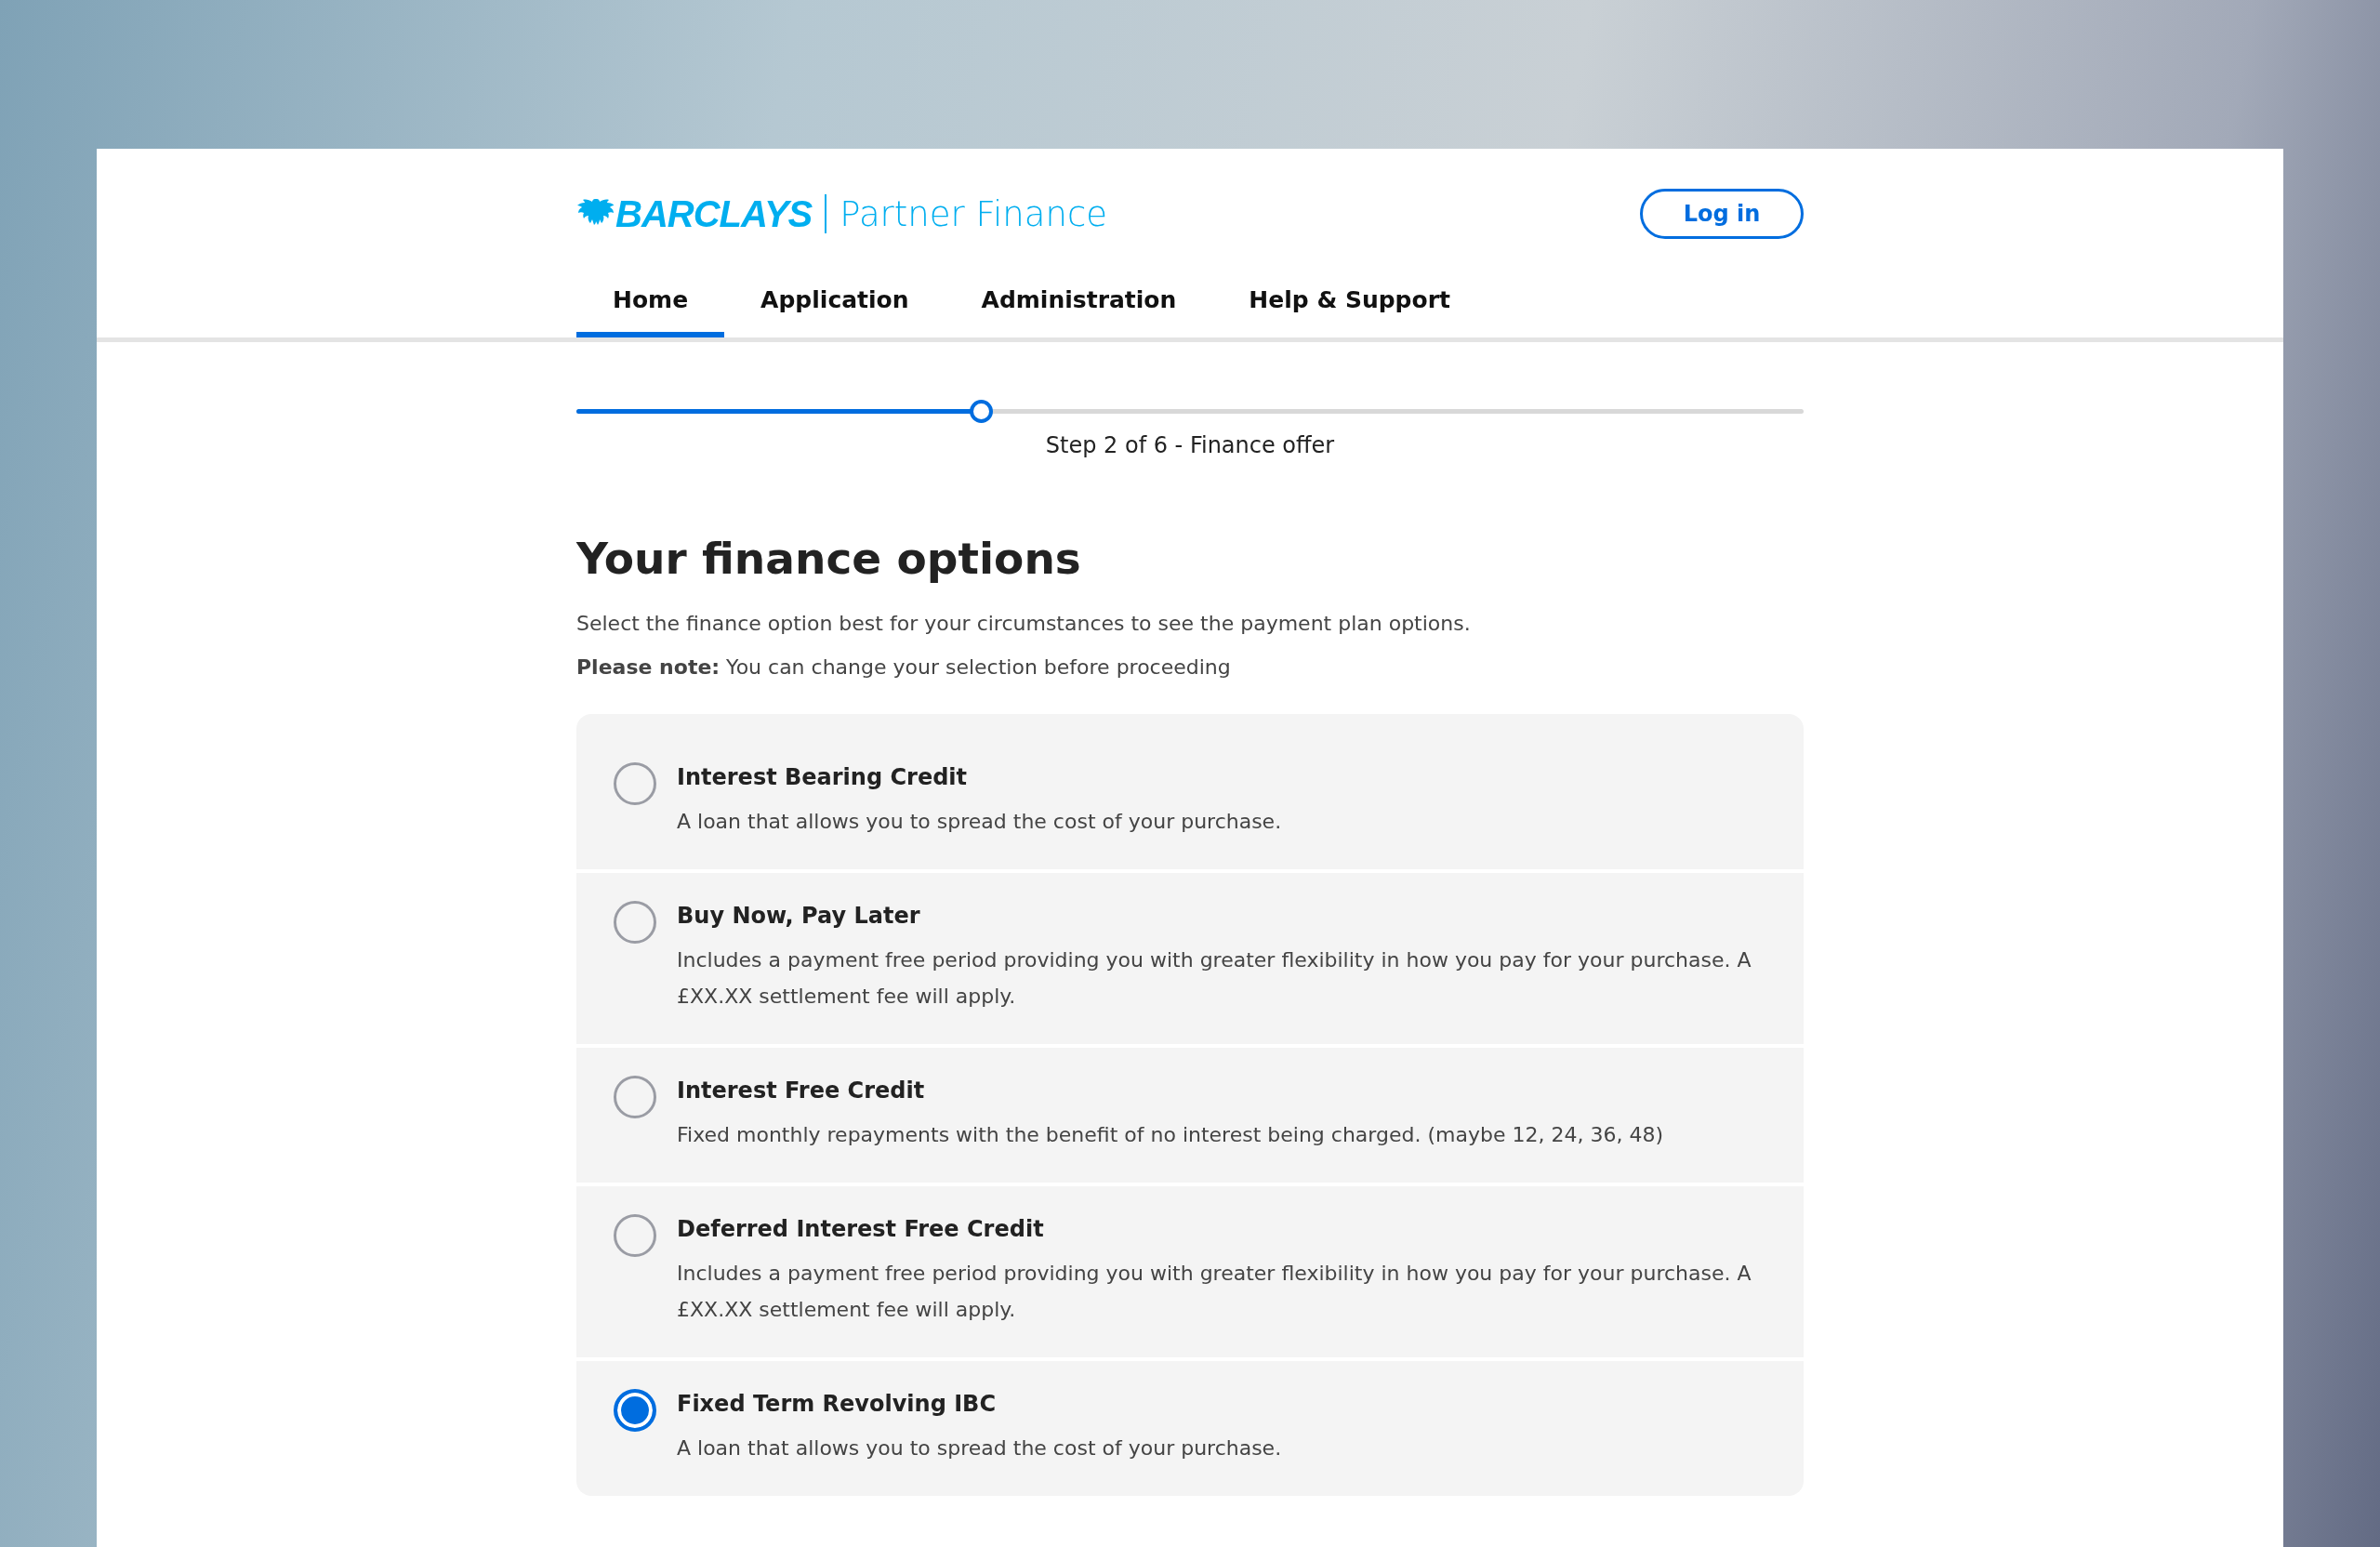  Describe the element at coordinates (1190, 445) in the screenshot. I see `step-label: Step 2 of 6 - Finance offer` at that location.